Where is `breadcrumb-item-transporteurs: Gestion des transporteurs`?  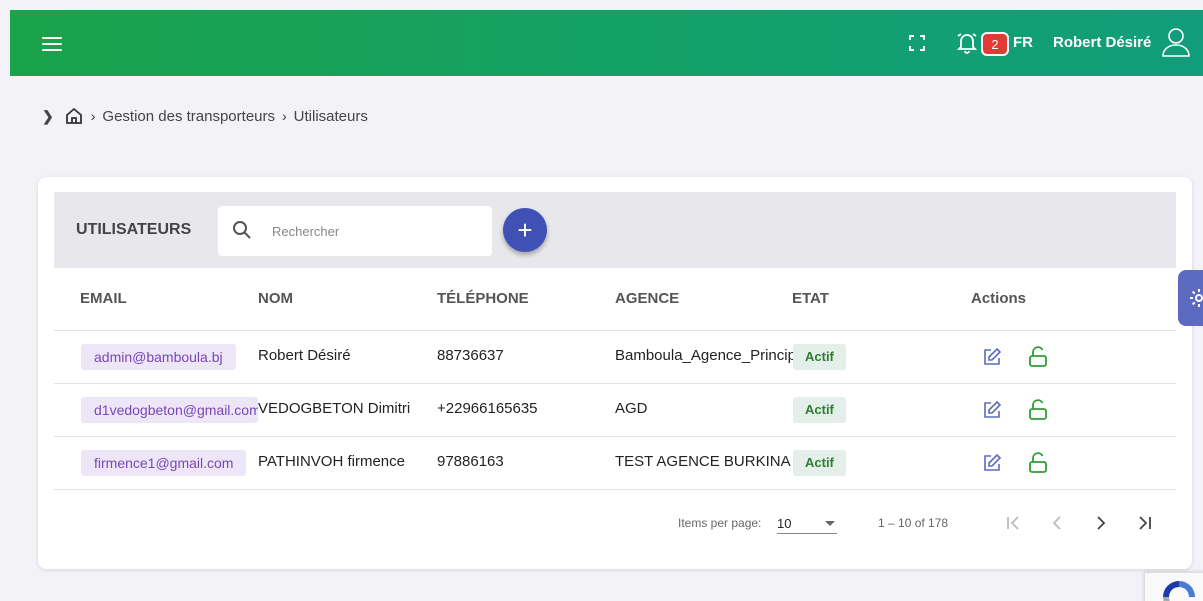 breadcrumb-item-transporteurs: Gestion des transporteurs is located at coordinates (188, 116).